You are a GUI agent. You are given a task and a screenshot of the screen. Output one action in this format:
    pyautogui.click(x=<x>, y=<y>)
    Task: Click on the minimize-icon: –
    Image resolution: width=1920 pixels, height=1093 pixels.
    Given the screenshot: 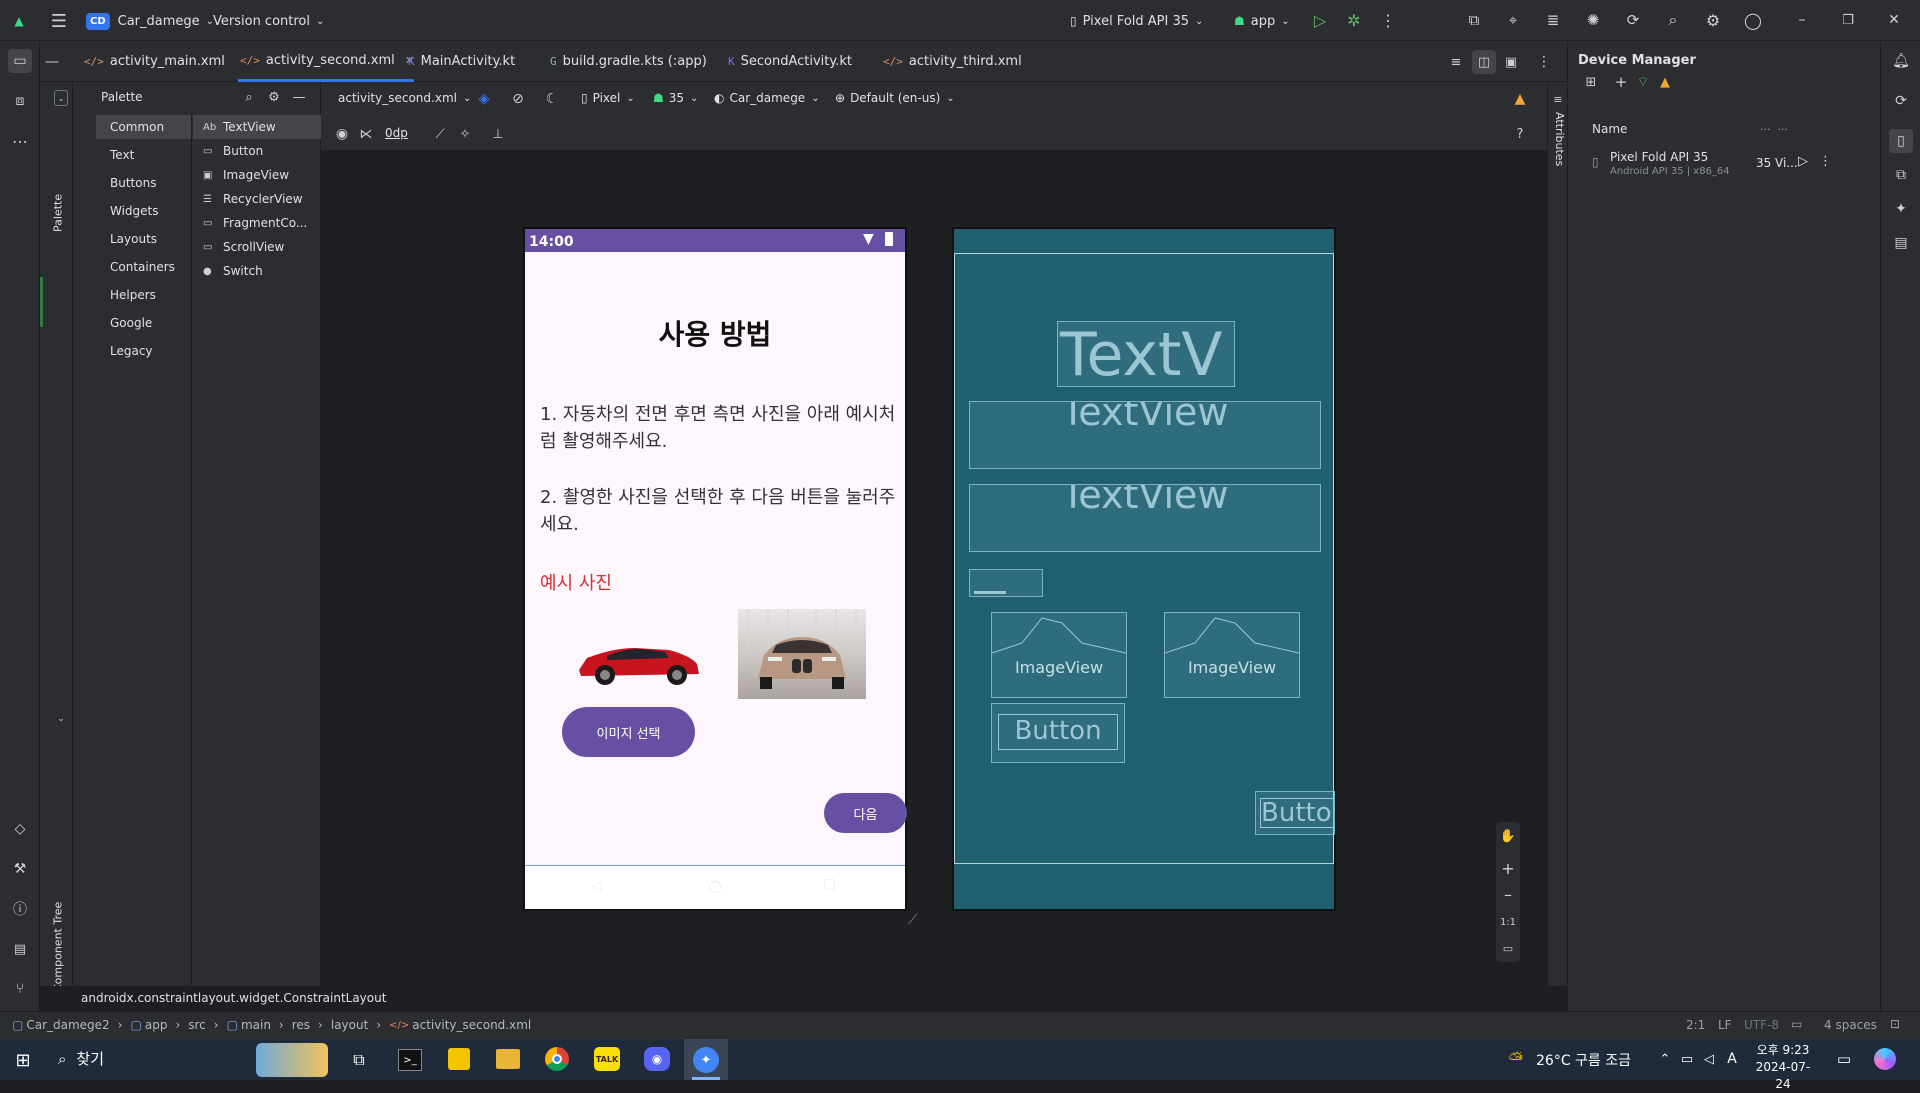 What is the action you would take?
    pyautogui.click(x=1802, y=20)
    